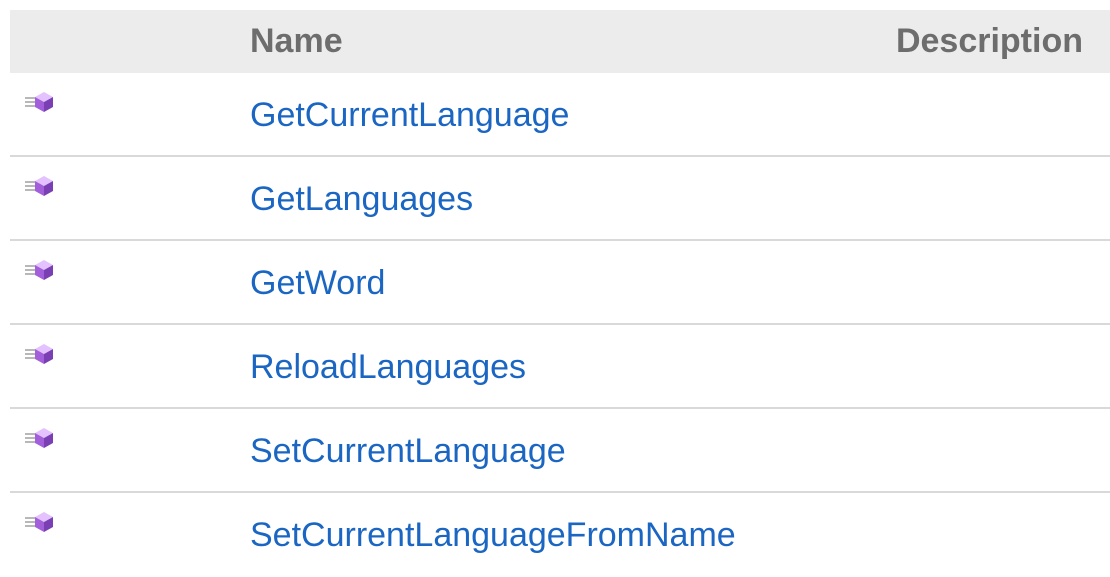 The height and width of the screenshot is (577, 1110). Describe the element at coordinates (989, 41) in the screenshot. I see `description-column-header: Description` at that location.